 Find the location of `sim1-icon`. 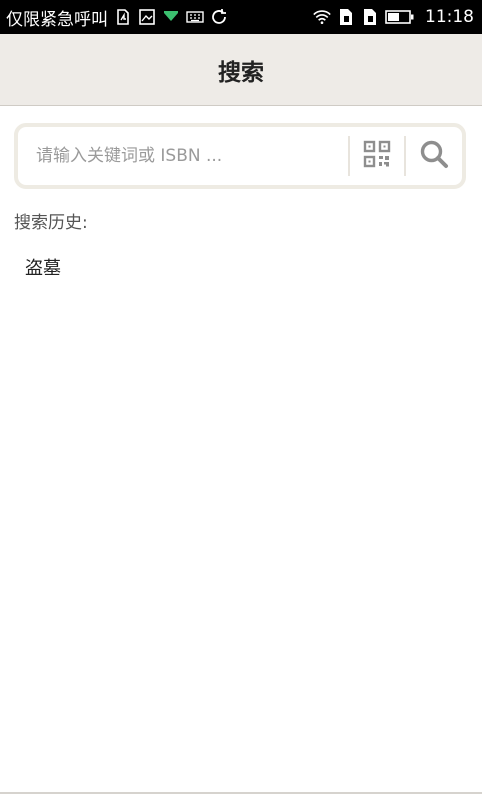

sim1-icon is located at coordinates (346, 17).